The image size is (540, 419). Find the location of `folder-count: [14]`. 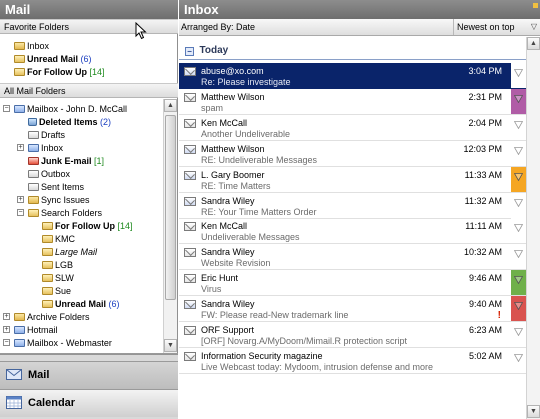

folder-count: [14] is located at coordinates (125, 226).